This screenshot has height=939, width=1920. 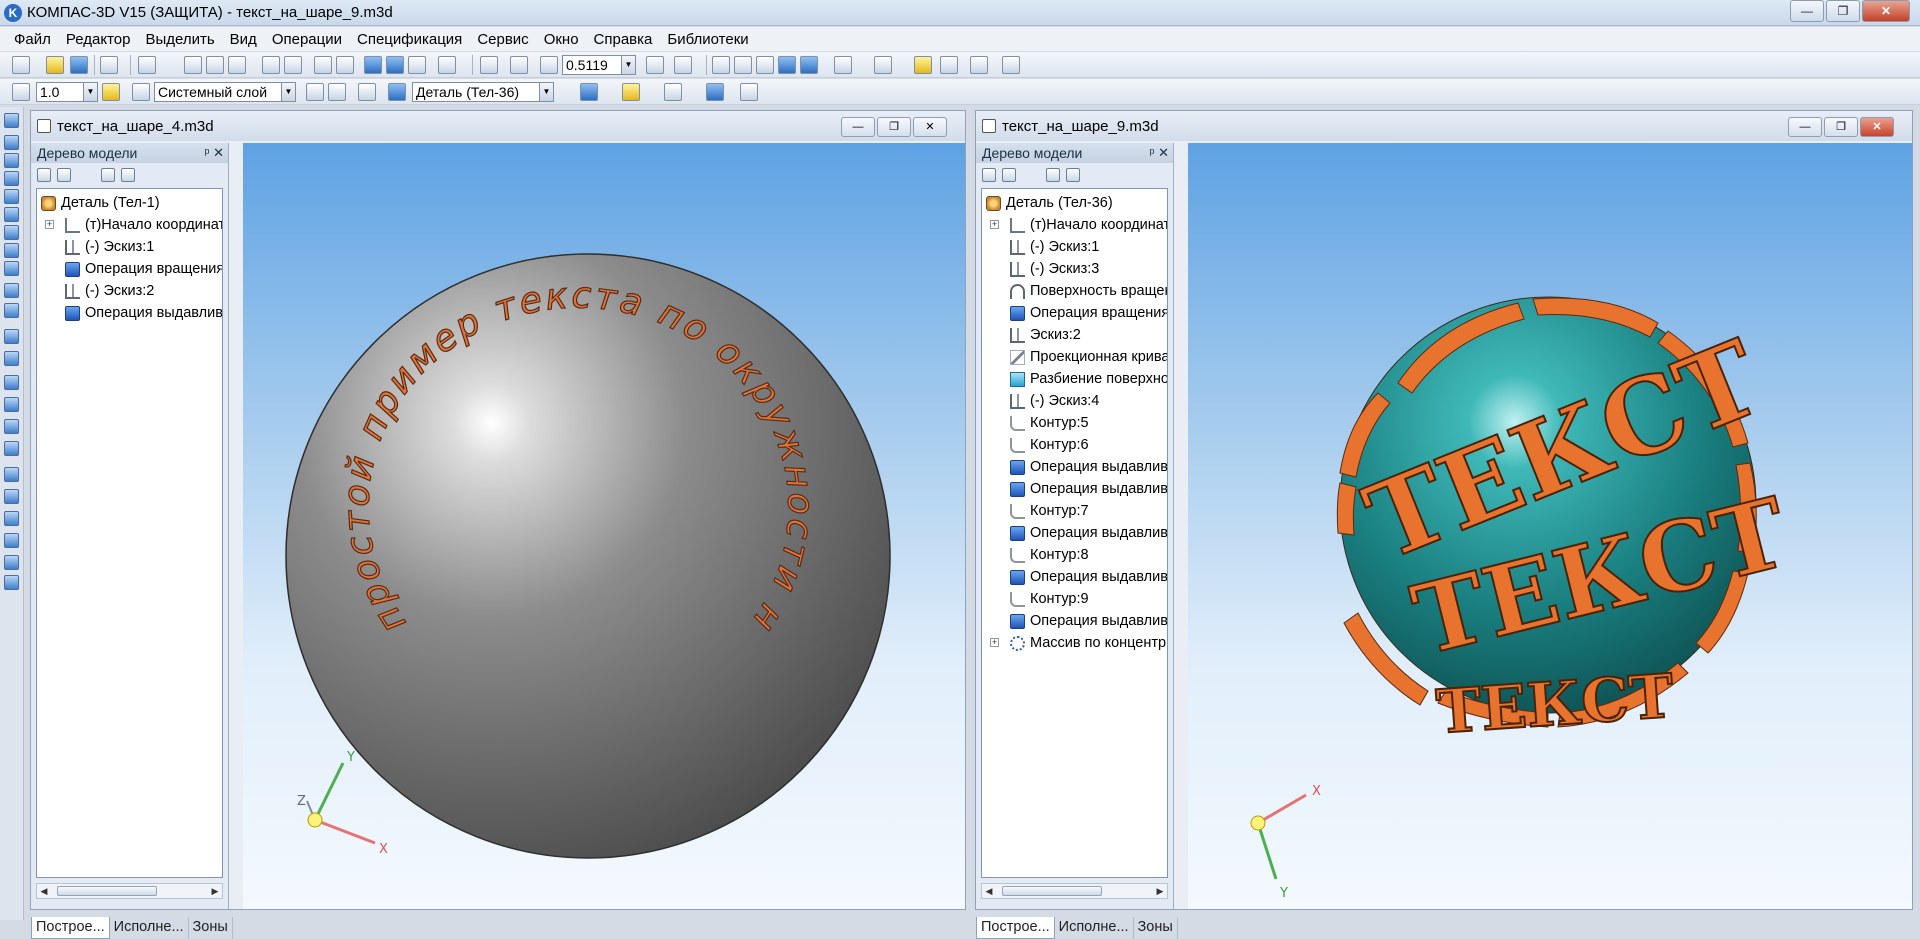 I want to click on menu-libraries: Библиотеки, so click(x=707, y=39).